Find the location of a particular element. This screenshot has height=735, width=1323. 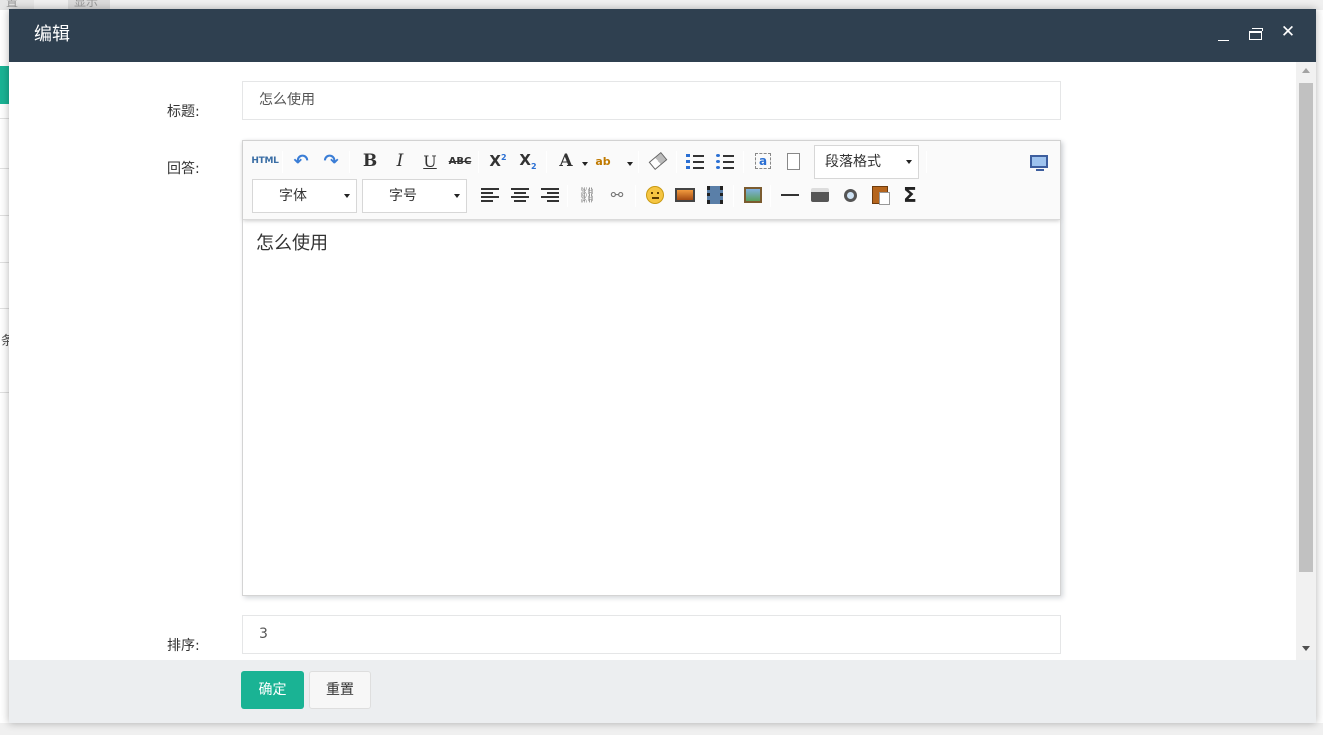

maximize-button is located at coordinates (1256, 35).